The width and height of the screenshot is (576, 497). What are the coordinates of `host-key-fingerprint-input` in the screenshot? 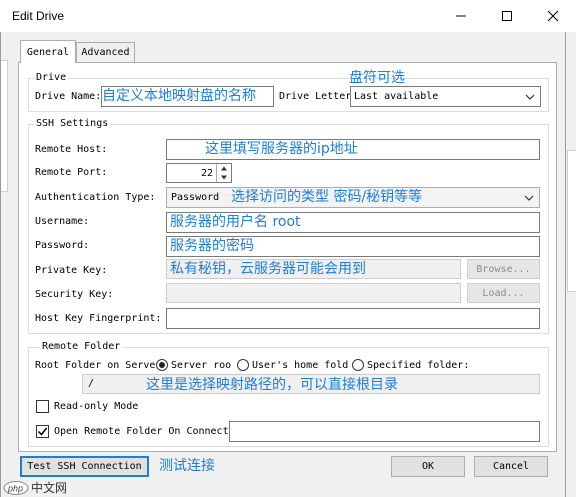 It's located at (353, 318).